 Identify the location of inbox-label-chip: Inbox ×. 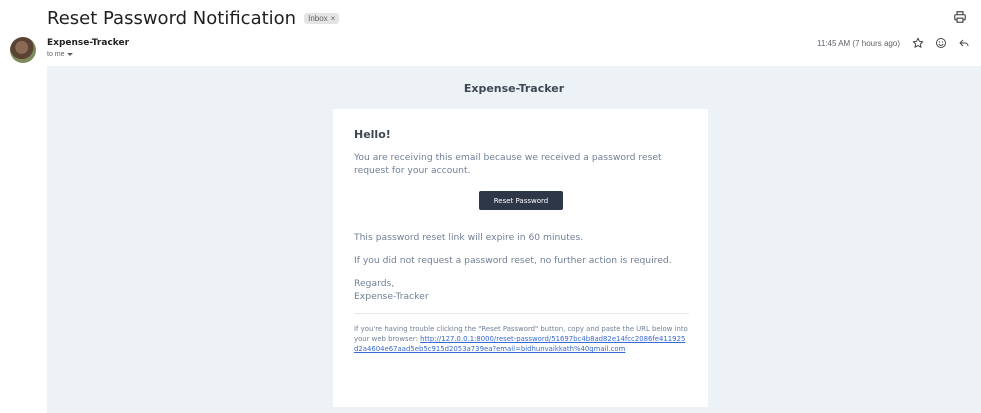
(322, 18).